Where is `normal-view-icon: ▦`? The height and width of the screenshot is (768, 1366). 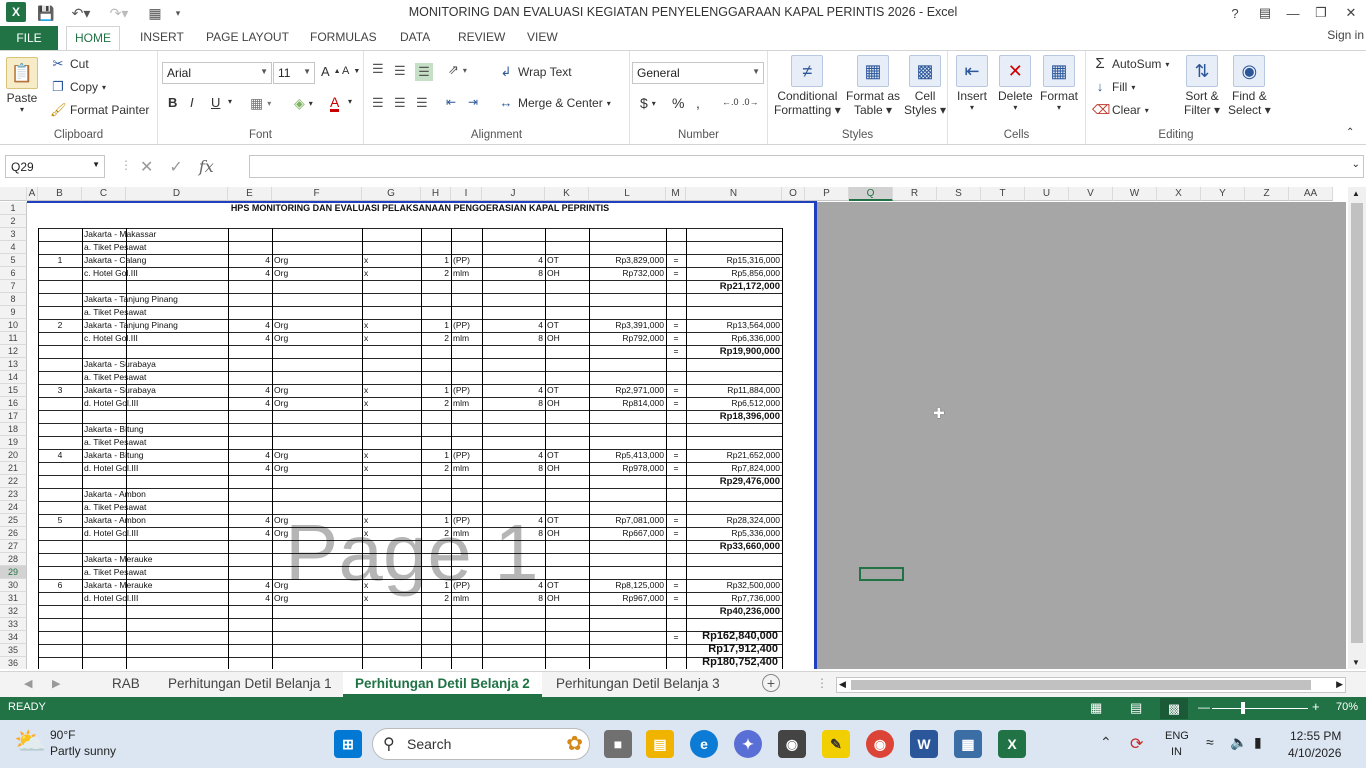
normal-view-icon: ▦ is located at coordinates (1096, 708).